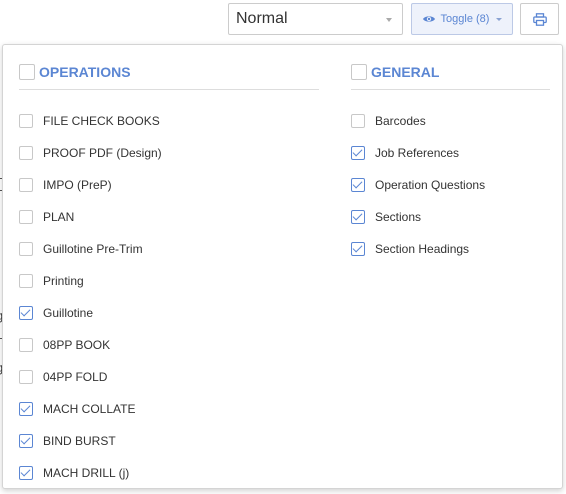 This screenshot has height=494, width=566. What do you see at coordinates (169, 185) in the screenshot?
I see `operations-item: IMPO (PreP)` at bounding box center [169, 185].